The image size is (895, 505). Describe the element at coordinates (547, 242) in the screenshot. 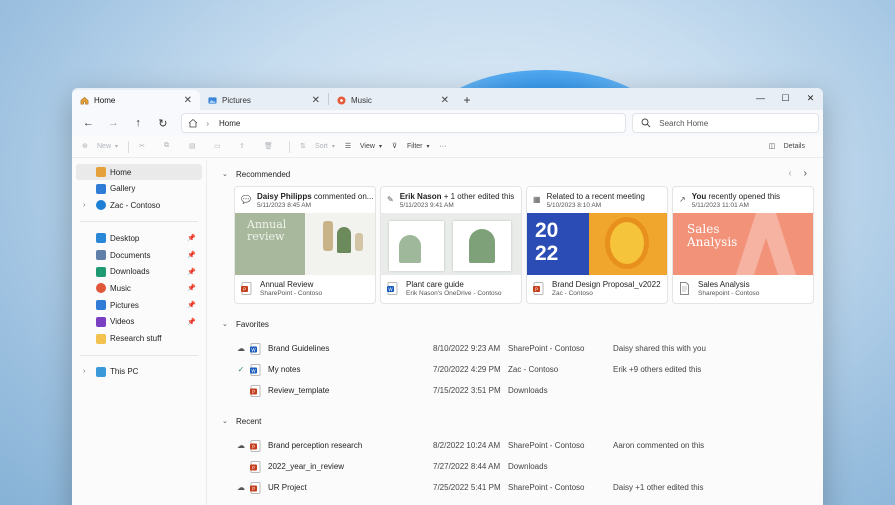

I see `thumb-title: 20 22` at that location.